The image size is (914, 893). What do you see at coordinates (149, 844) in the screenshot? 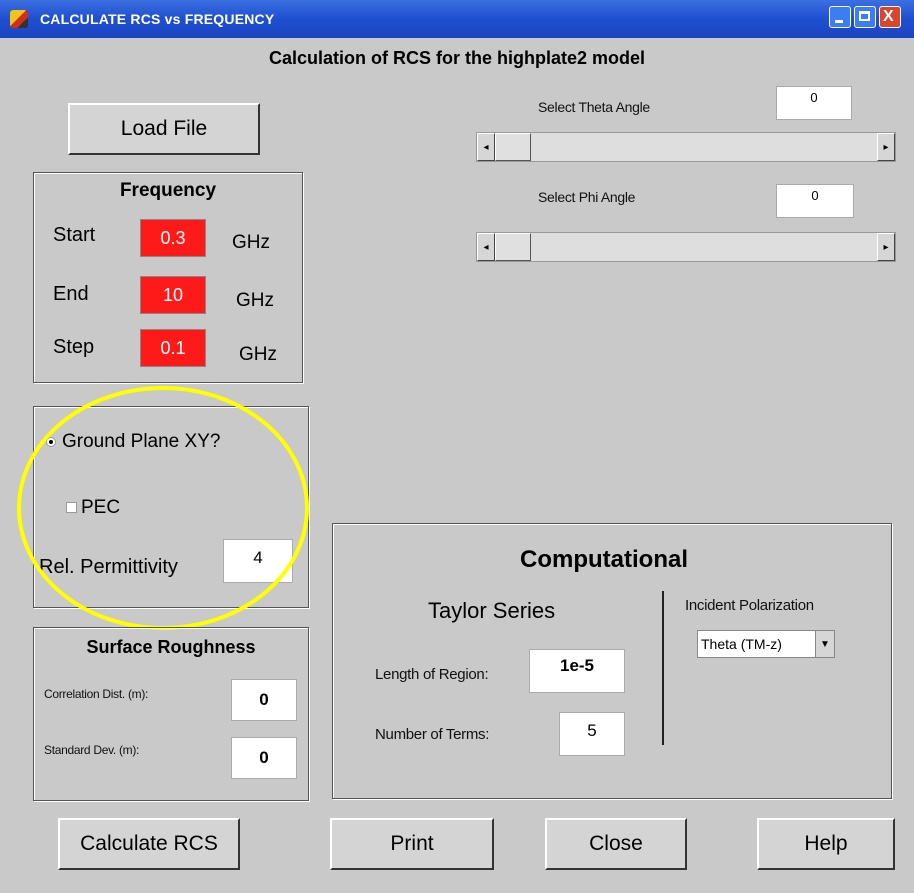
I see `calculate-rcs-button: Calculate RCS` at bounding box center [149, 844].